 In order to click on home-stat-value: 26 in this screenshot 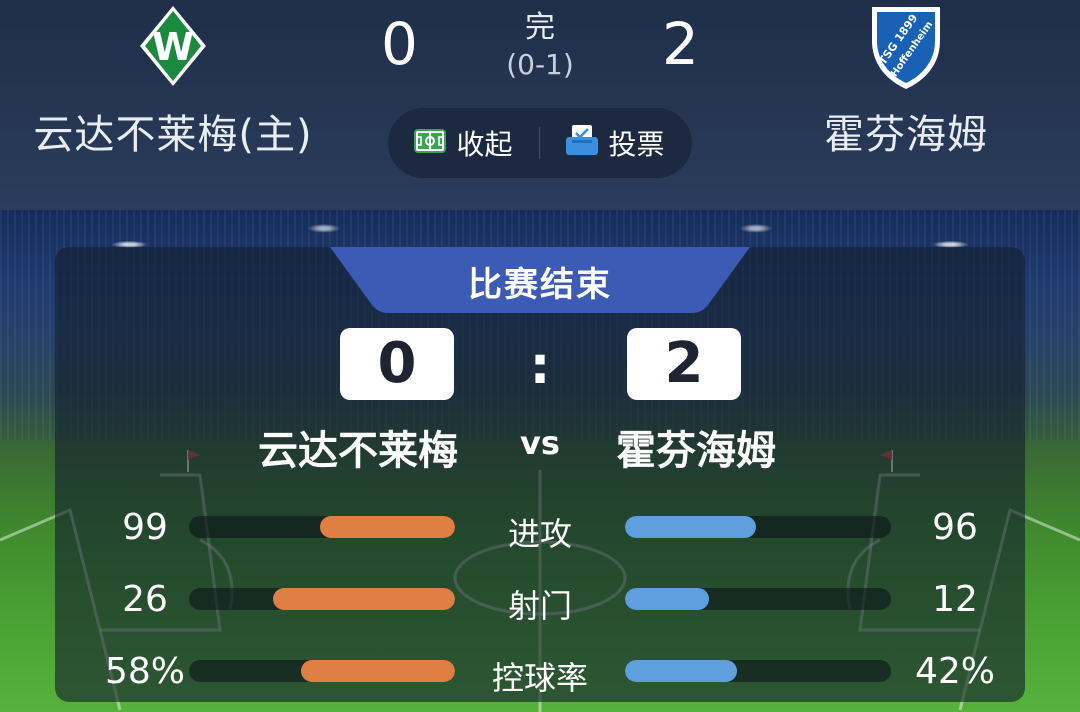, I will do `click(145, 599)`.